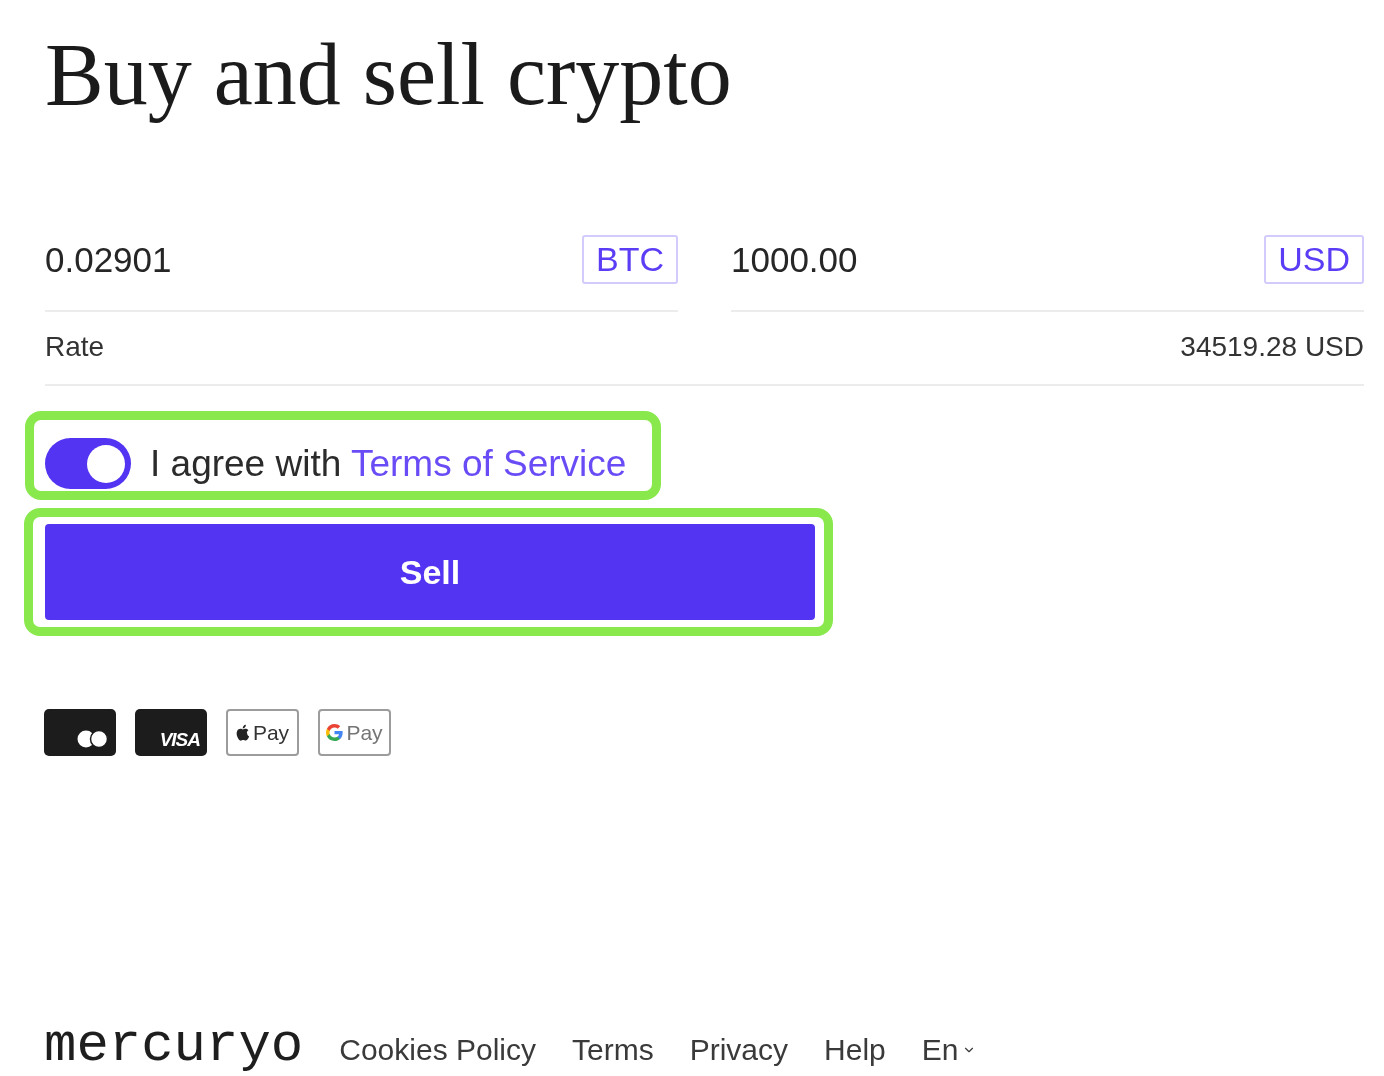 The width and height of the screenshot is (1384, 1076). I want to click on currency-selector: USD, so click(1314, 259).